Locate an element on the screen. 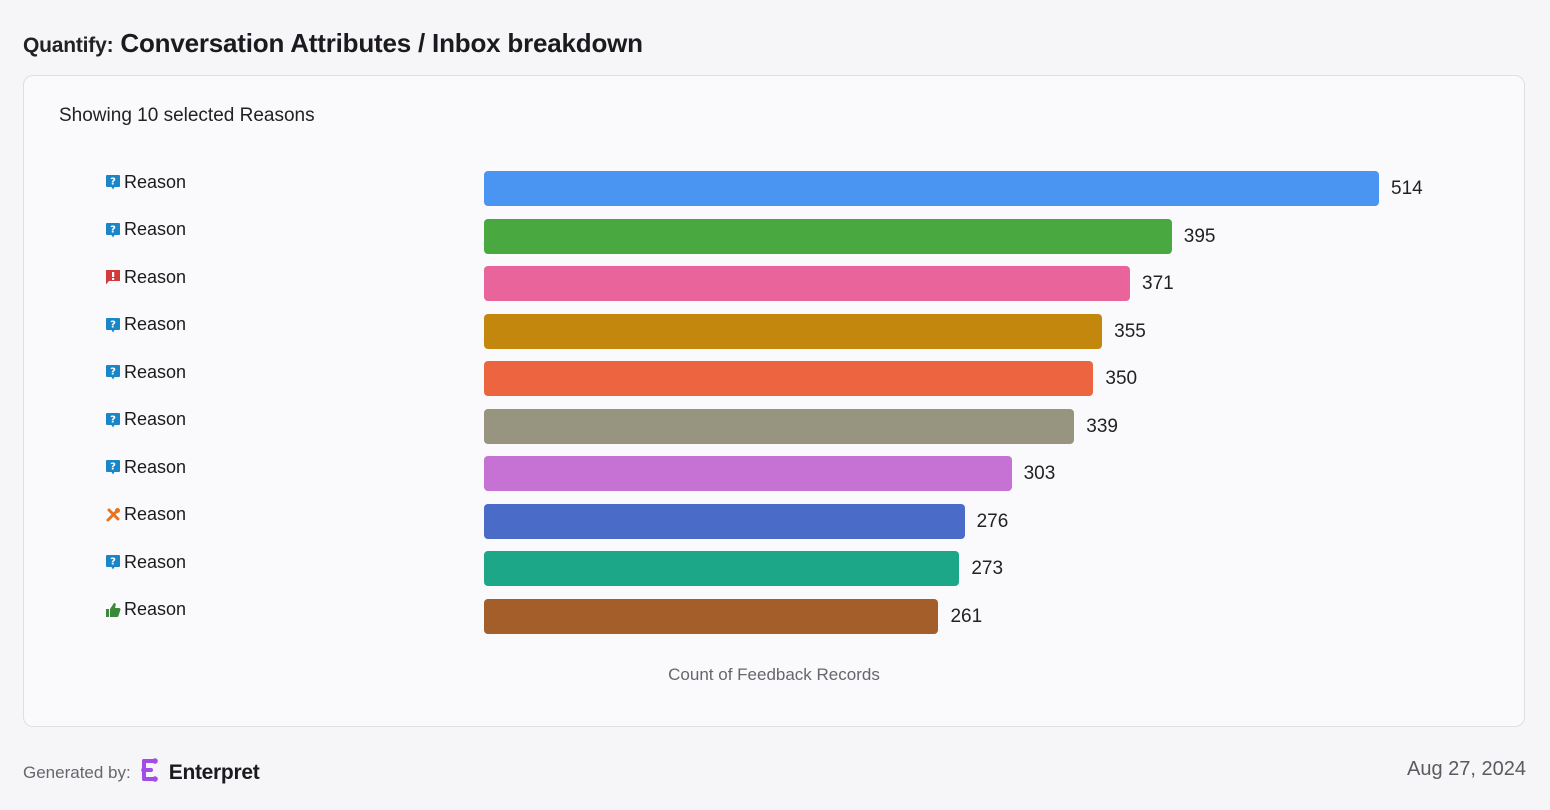 The image size is (1550, 810). bar-value-label: 514 is located at coordinates (1407, 188).